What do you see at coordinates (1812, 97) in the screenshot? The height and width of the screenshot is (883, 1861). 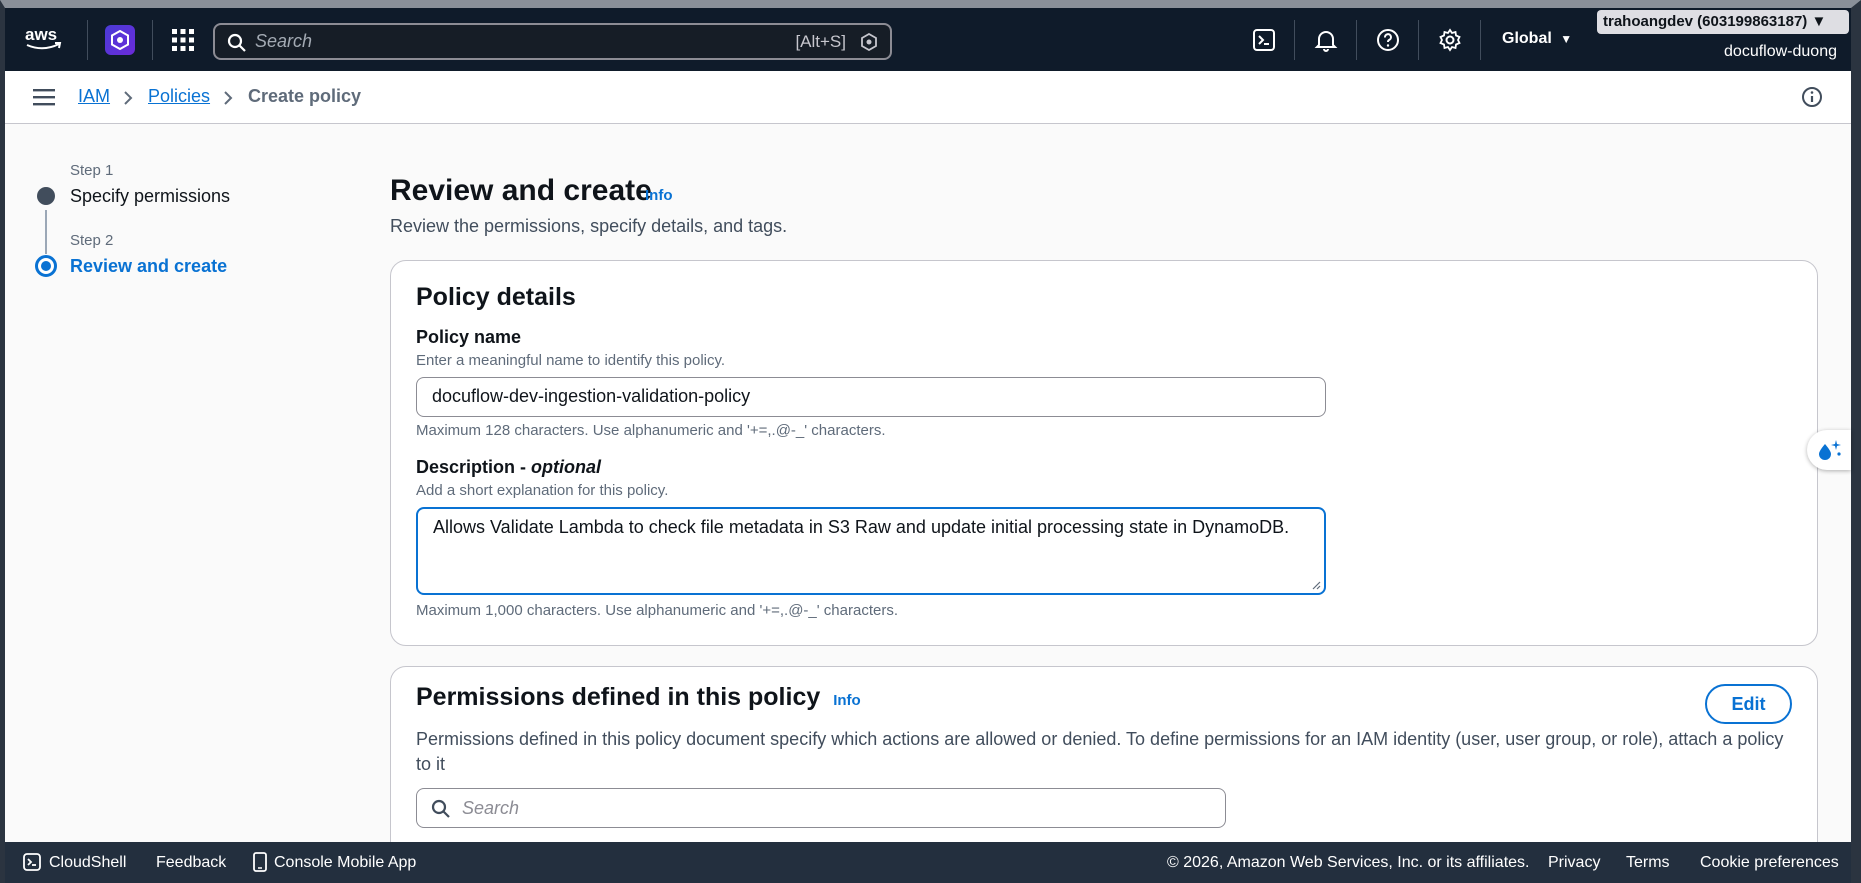 I see `info-panel-icon` at bounding box center [1812, 97].